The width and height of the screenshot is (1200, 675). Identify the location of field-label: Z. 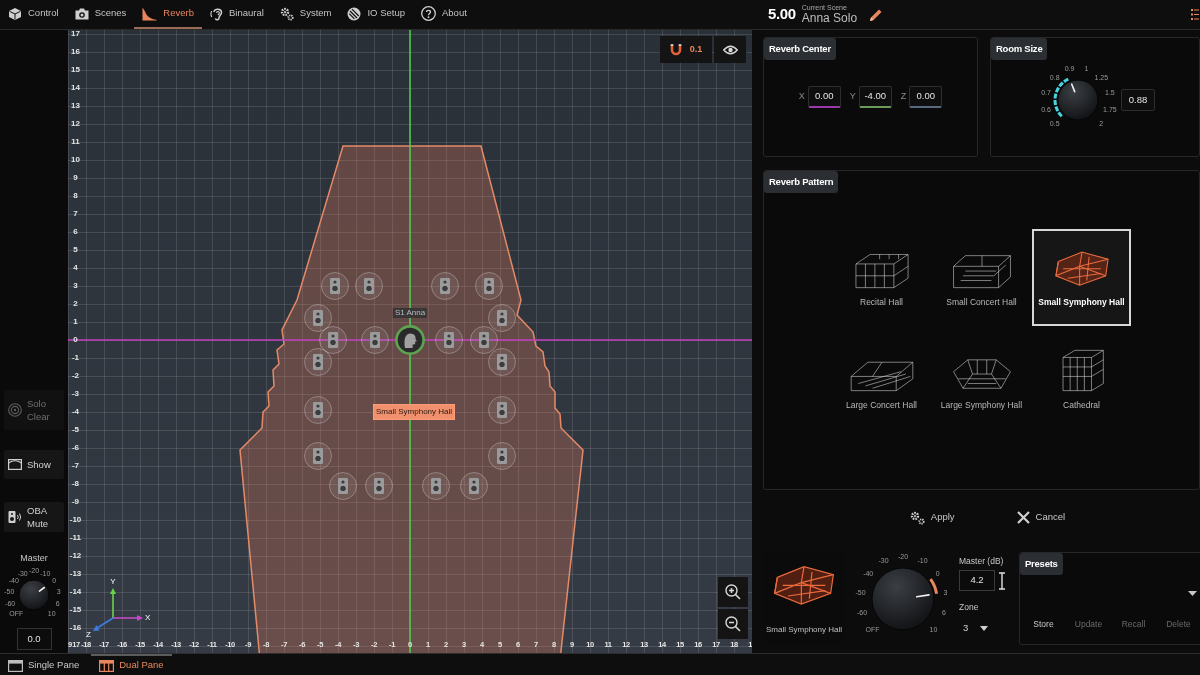
(903, 97).